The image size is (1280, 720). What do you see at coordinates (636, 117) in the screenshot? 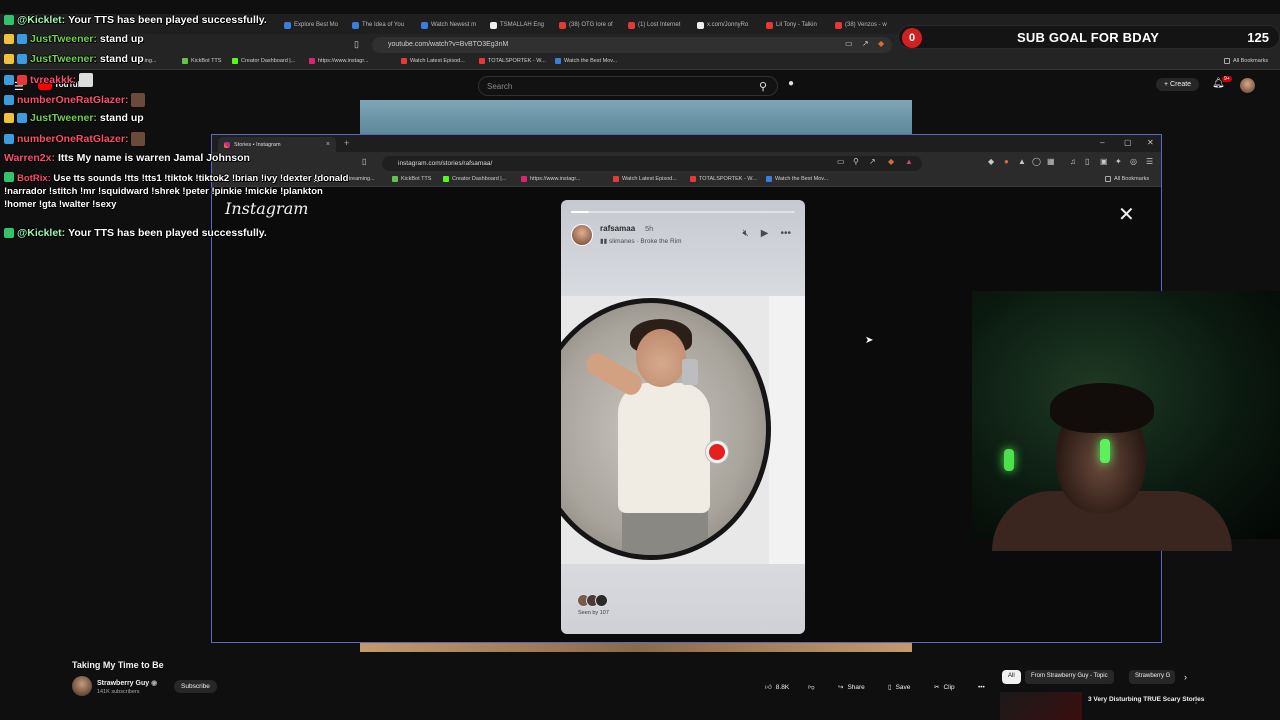
I see `video-player-top` at bounding box center [636, 117].